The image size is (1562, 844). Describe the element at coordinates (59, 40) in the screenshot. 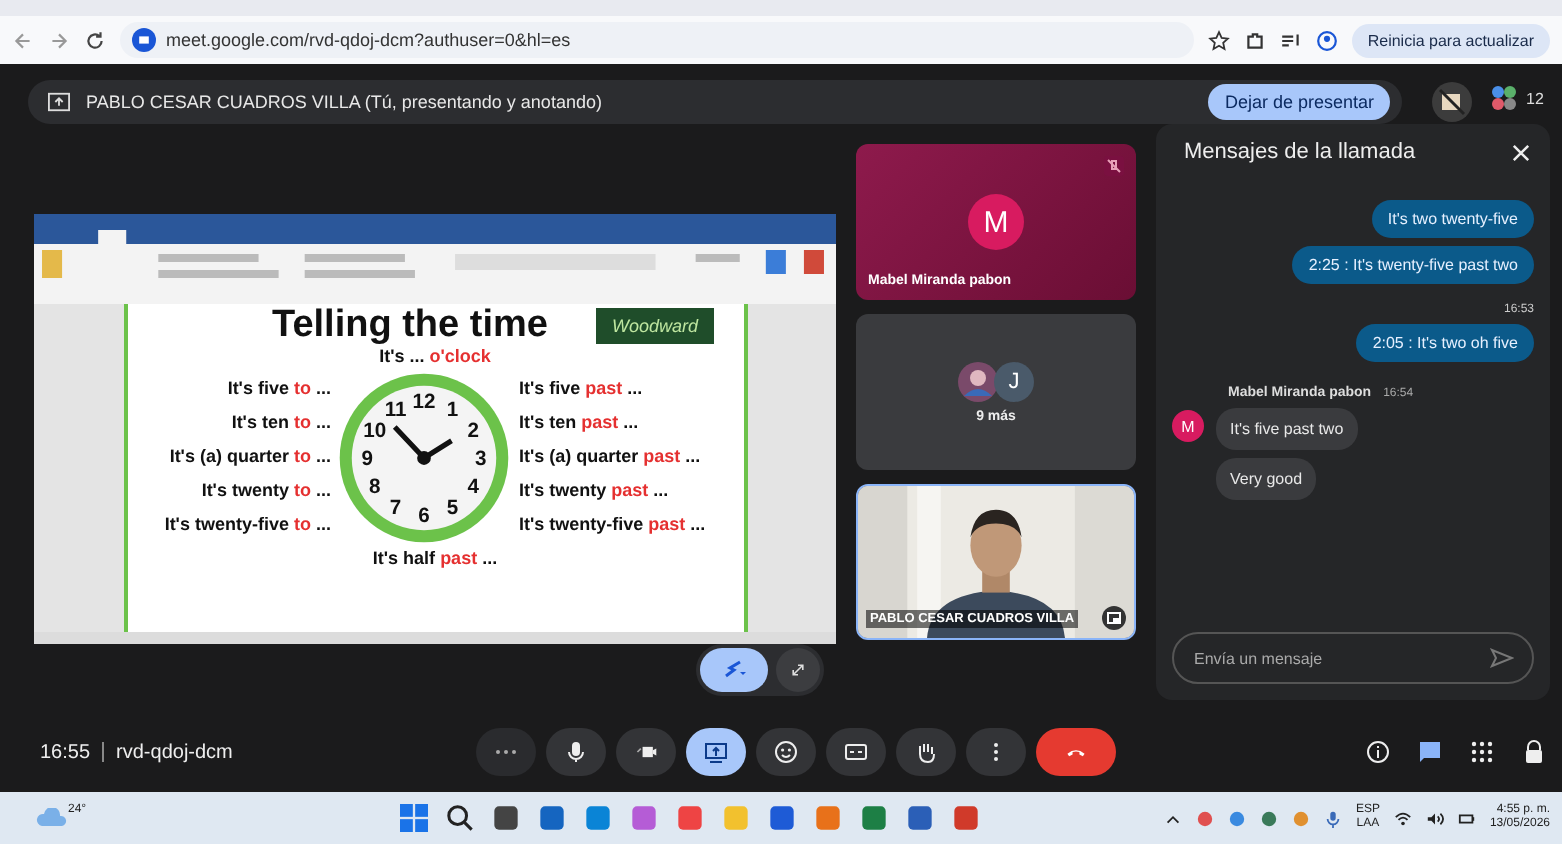

I see `forward-icon` at that location.